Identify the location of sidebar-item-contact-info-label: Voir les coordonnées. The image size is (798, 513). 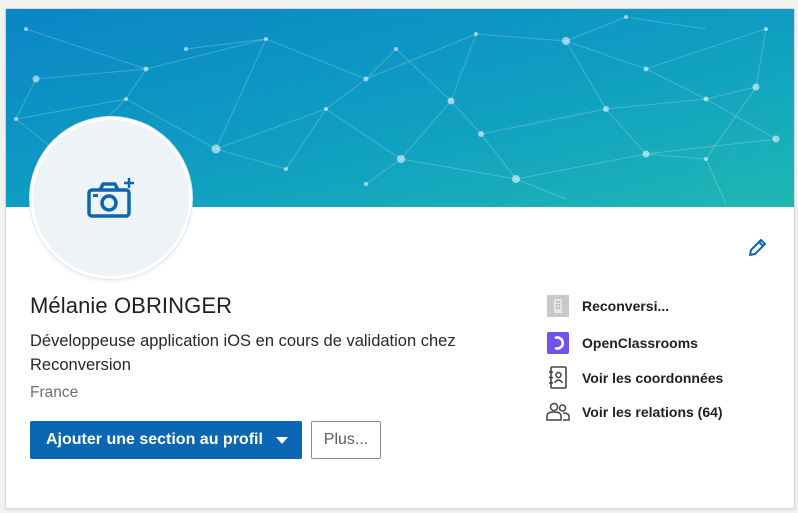
(653, 378).